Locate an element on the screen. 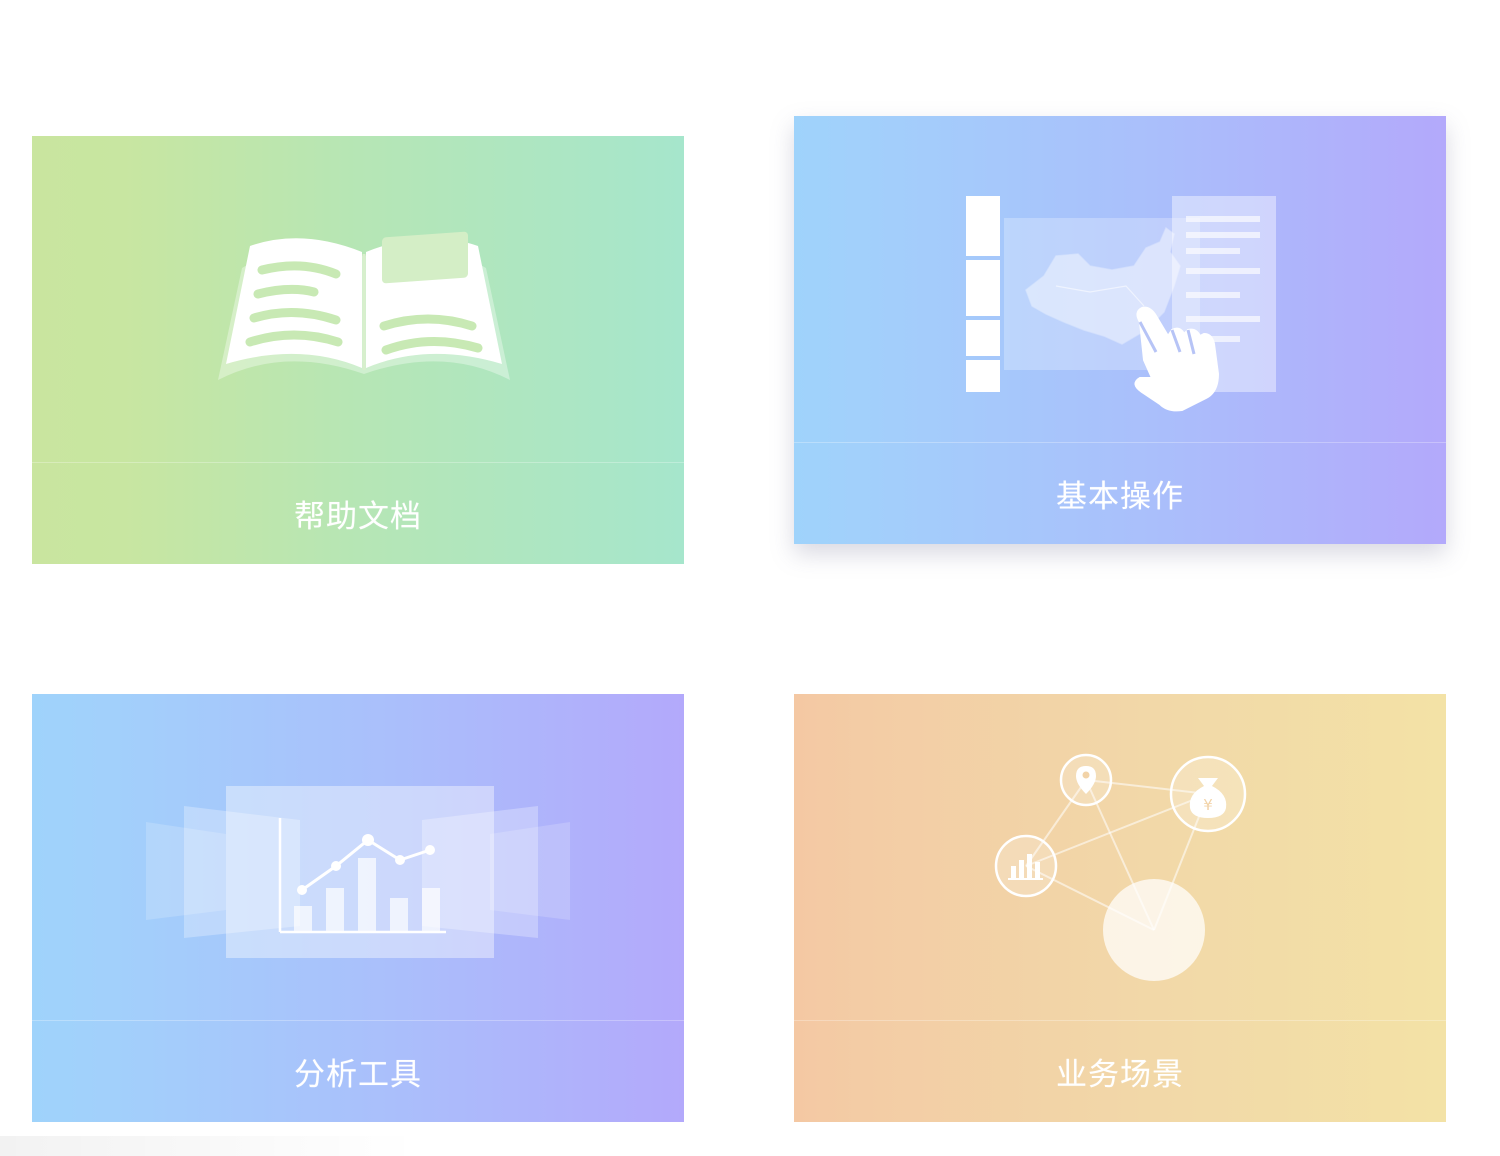  scroll-shadow is located at coordinates (210, 1146).